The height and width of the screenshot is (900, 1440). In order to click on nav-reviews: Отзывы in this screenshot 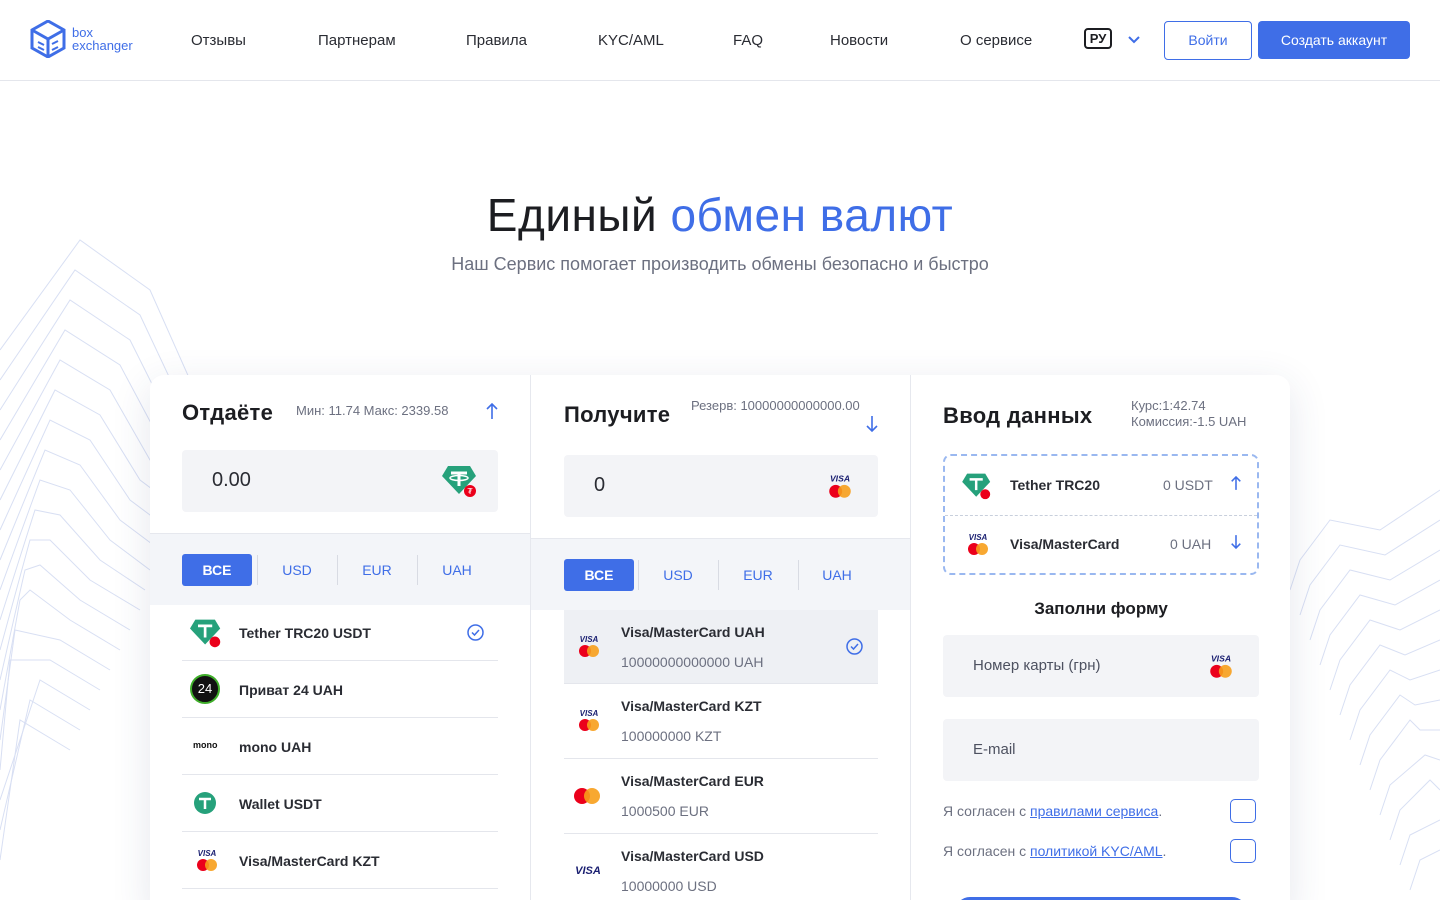, I will do `click(218, 41)`.